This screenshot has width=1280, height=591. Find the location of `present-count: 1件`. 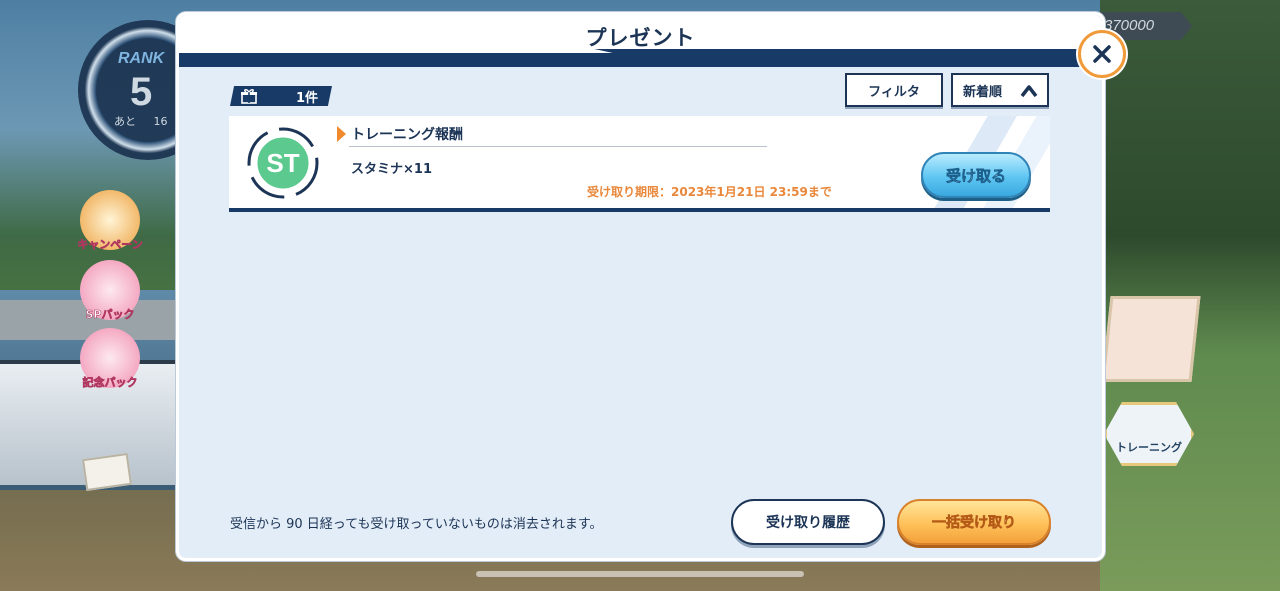

present-count: 1件 is located at coordinates (281, 96).